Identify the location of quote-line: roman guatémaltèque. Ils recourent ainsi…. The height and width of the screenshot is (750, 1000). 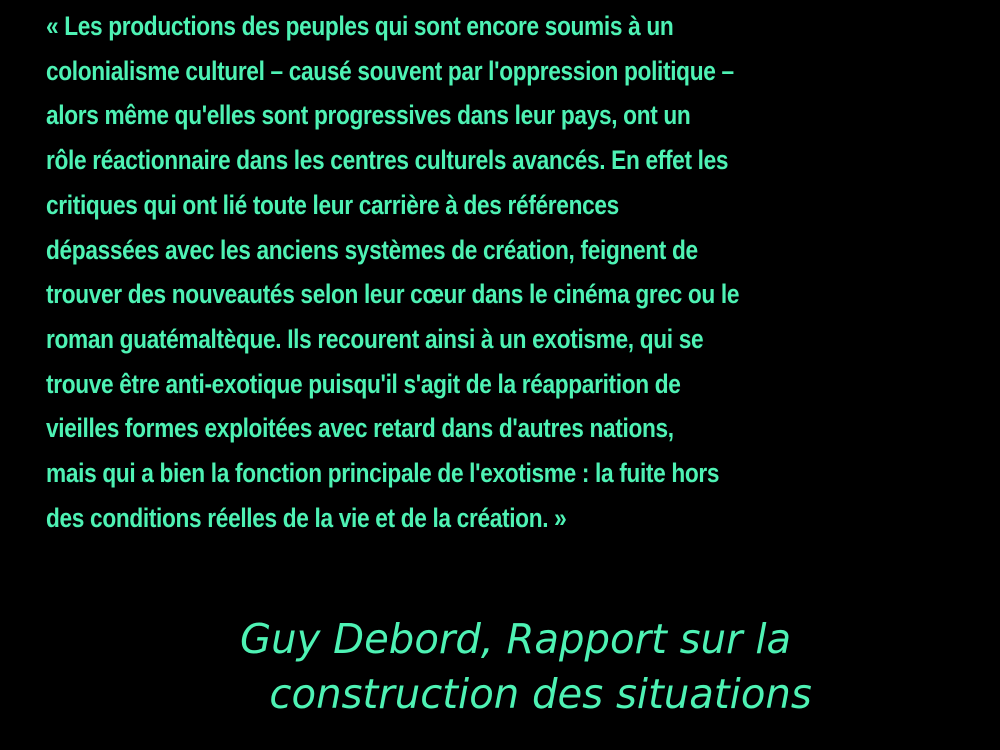
(375, 338).